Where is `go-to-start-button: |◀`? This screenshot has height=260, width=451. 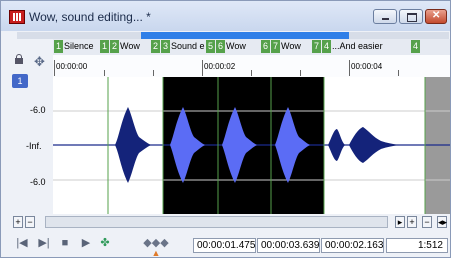
go-to-start-button: |◀ is located at coordinates (22, 243).